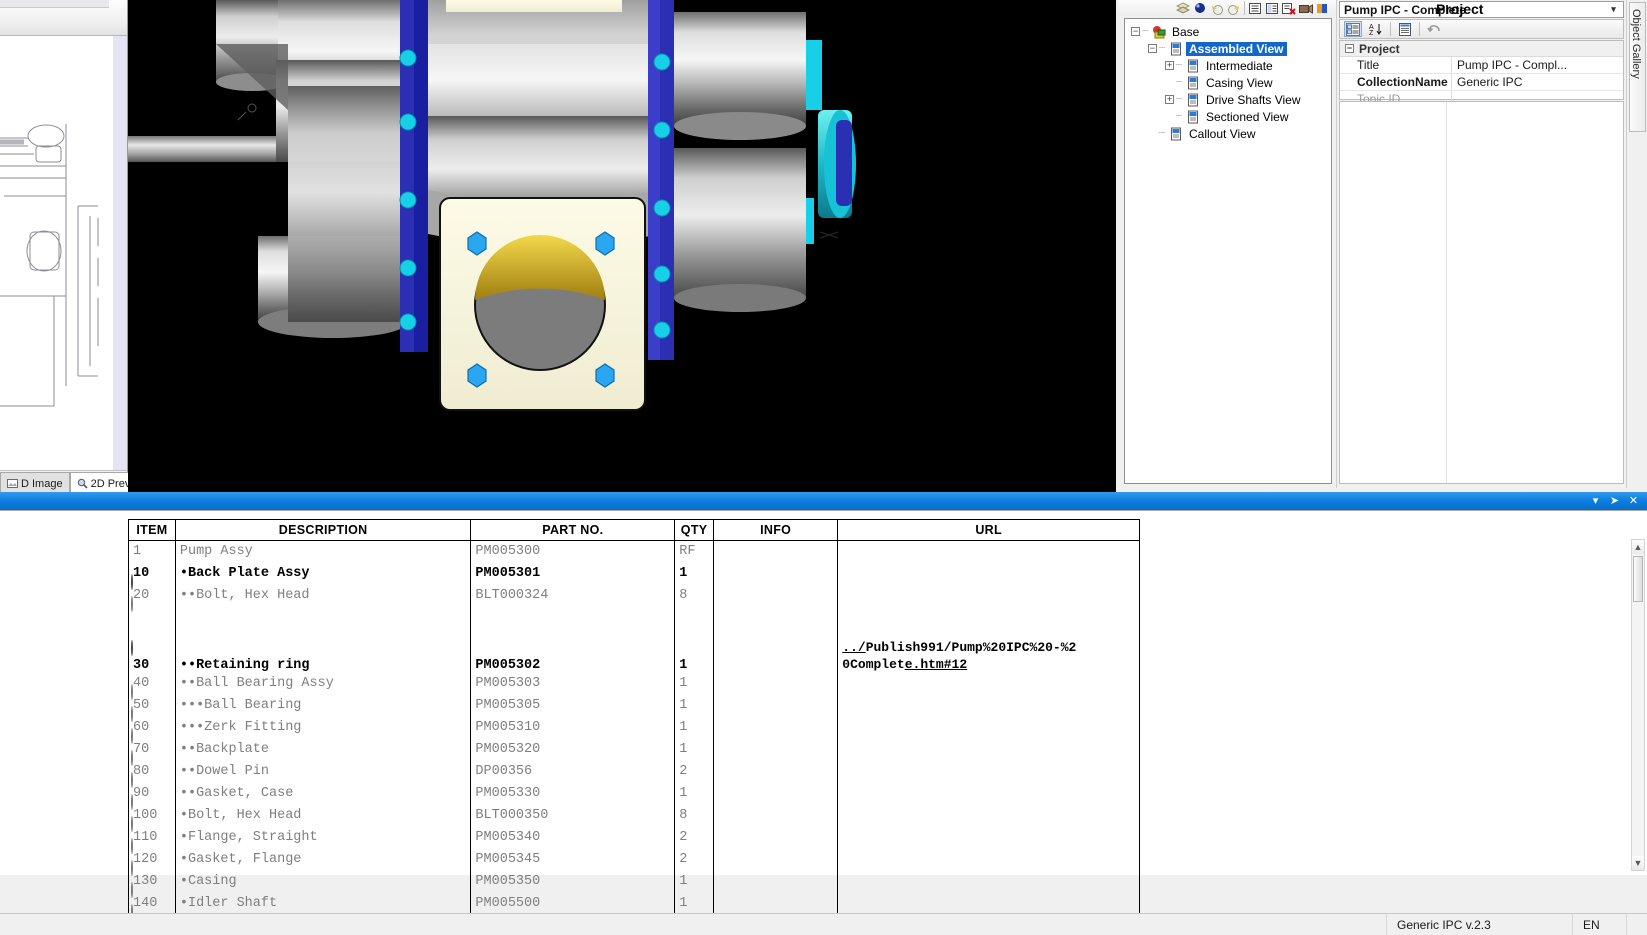  Describe the element at coordinates (573, 793) in the screenshot. I see `cell-part-no: PM005330` at that location.